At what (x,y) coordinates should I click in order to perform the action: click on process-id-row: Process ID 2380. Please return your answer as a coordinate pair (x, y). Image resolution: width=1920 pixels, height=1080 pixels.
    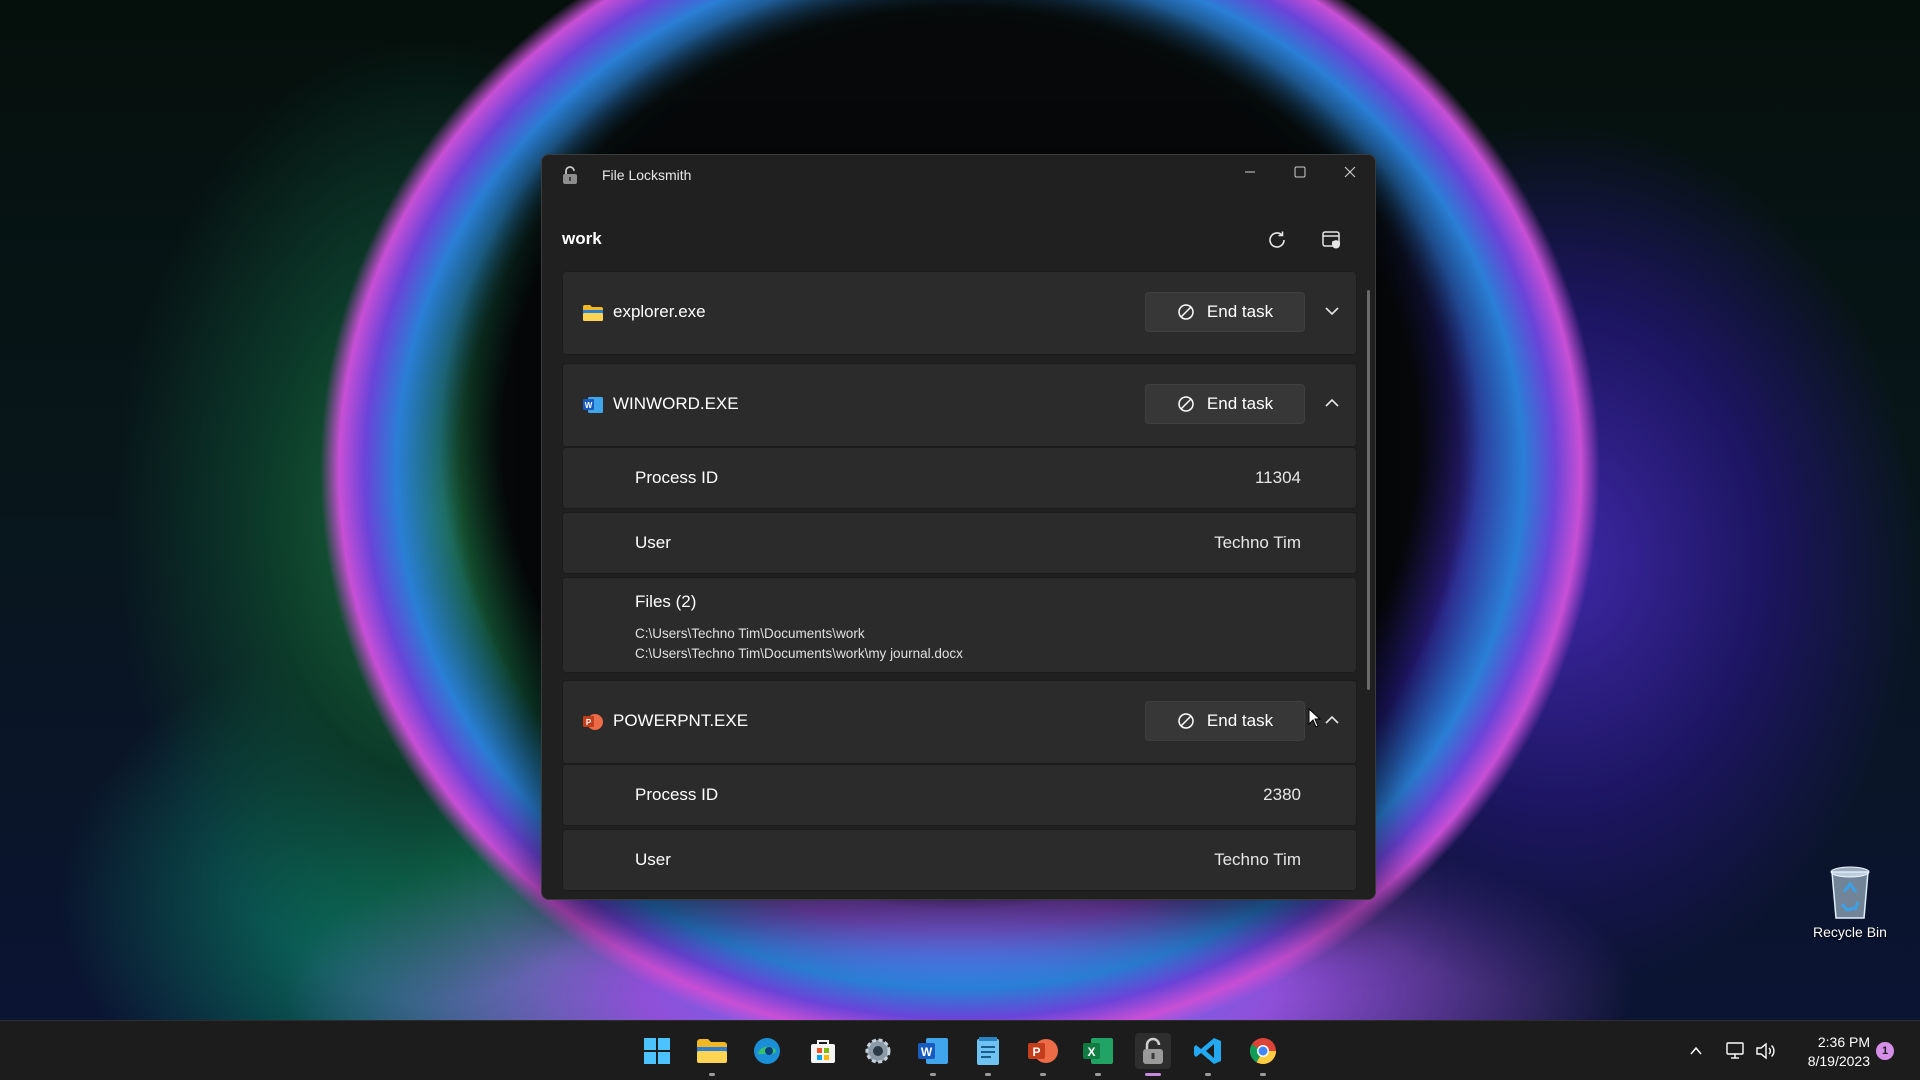
    Looking at the image, I should click on (959, 795).